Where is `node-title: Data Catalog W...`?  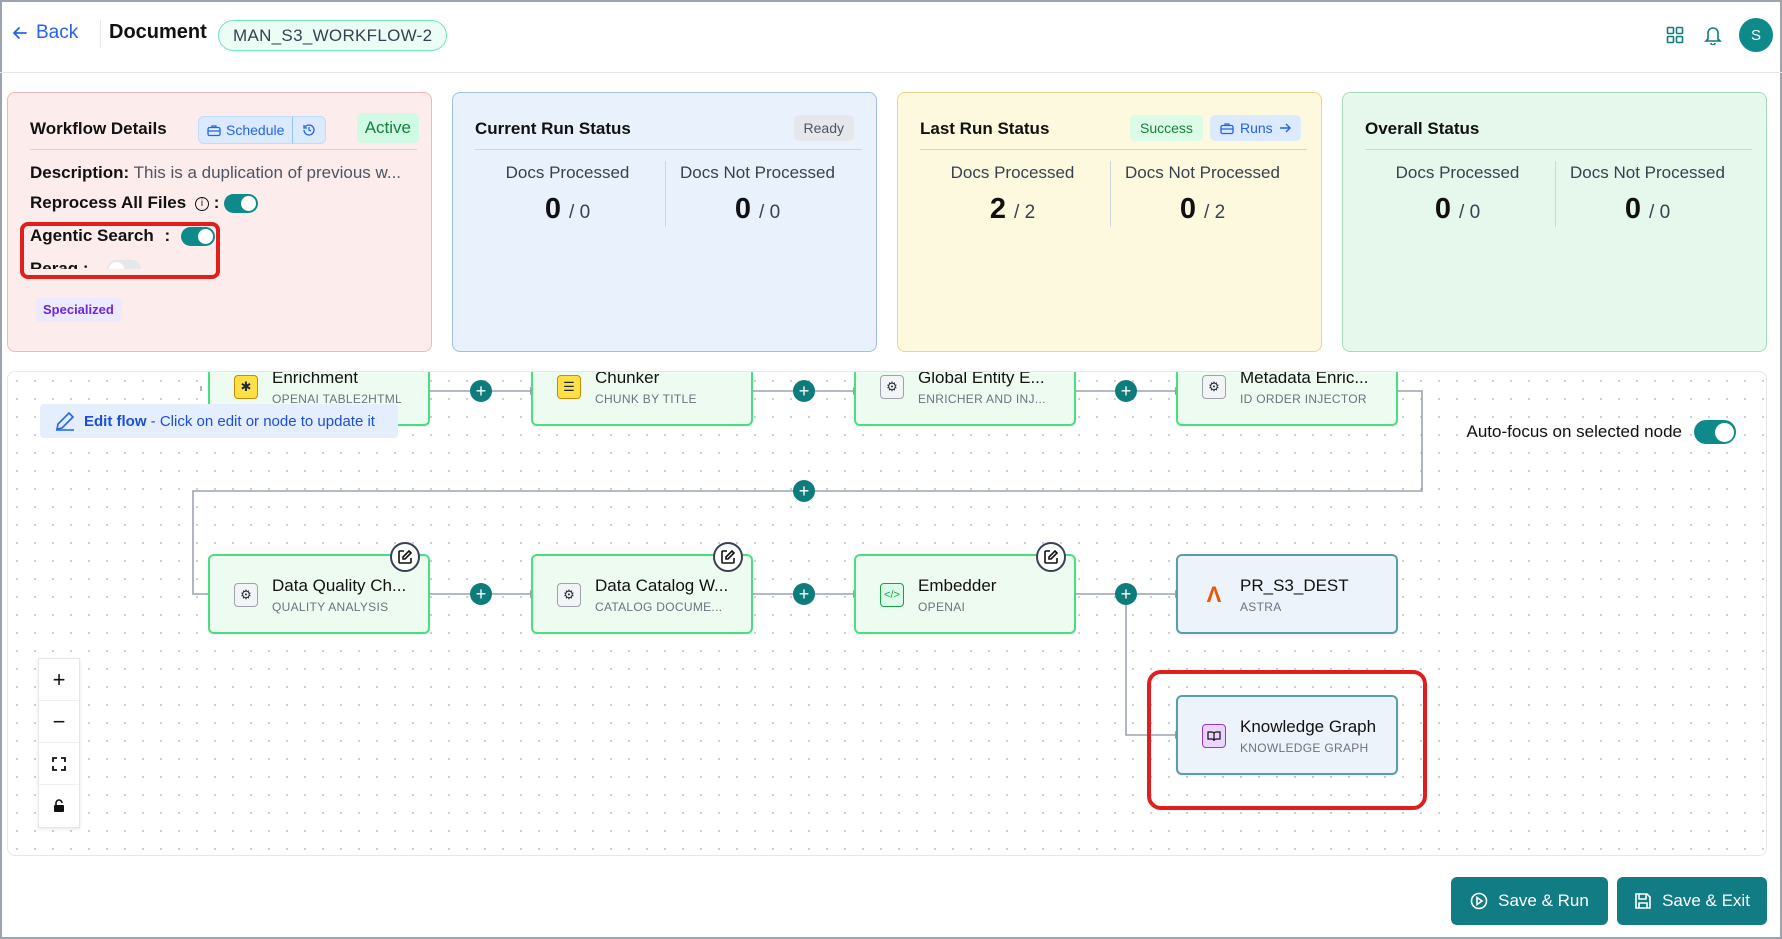 node-title: Data Catalog W... is located at coordinates (662, 585).